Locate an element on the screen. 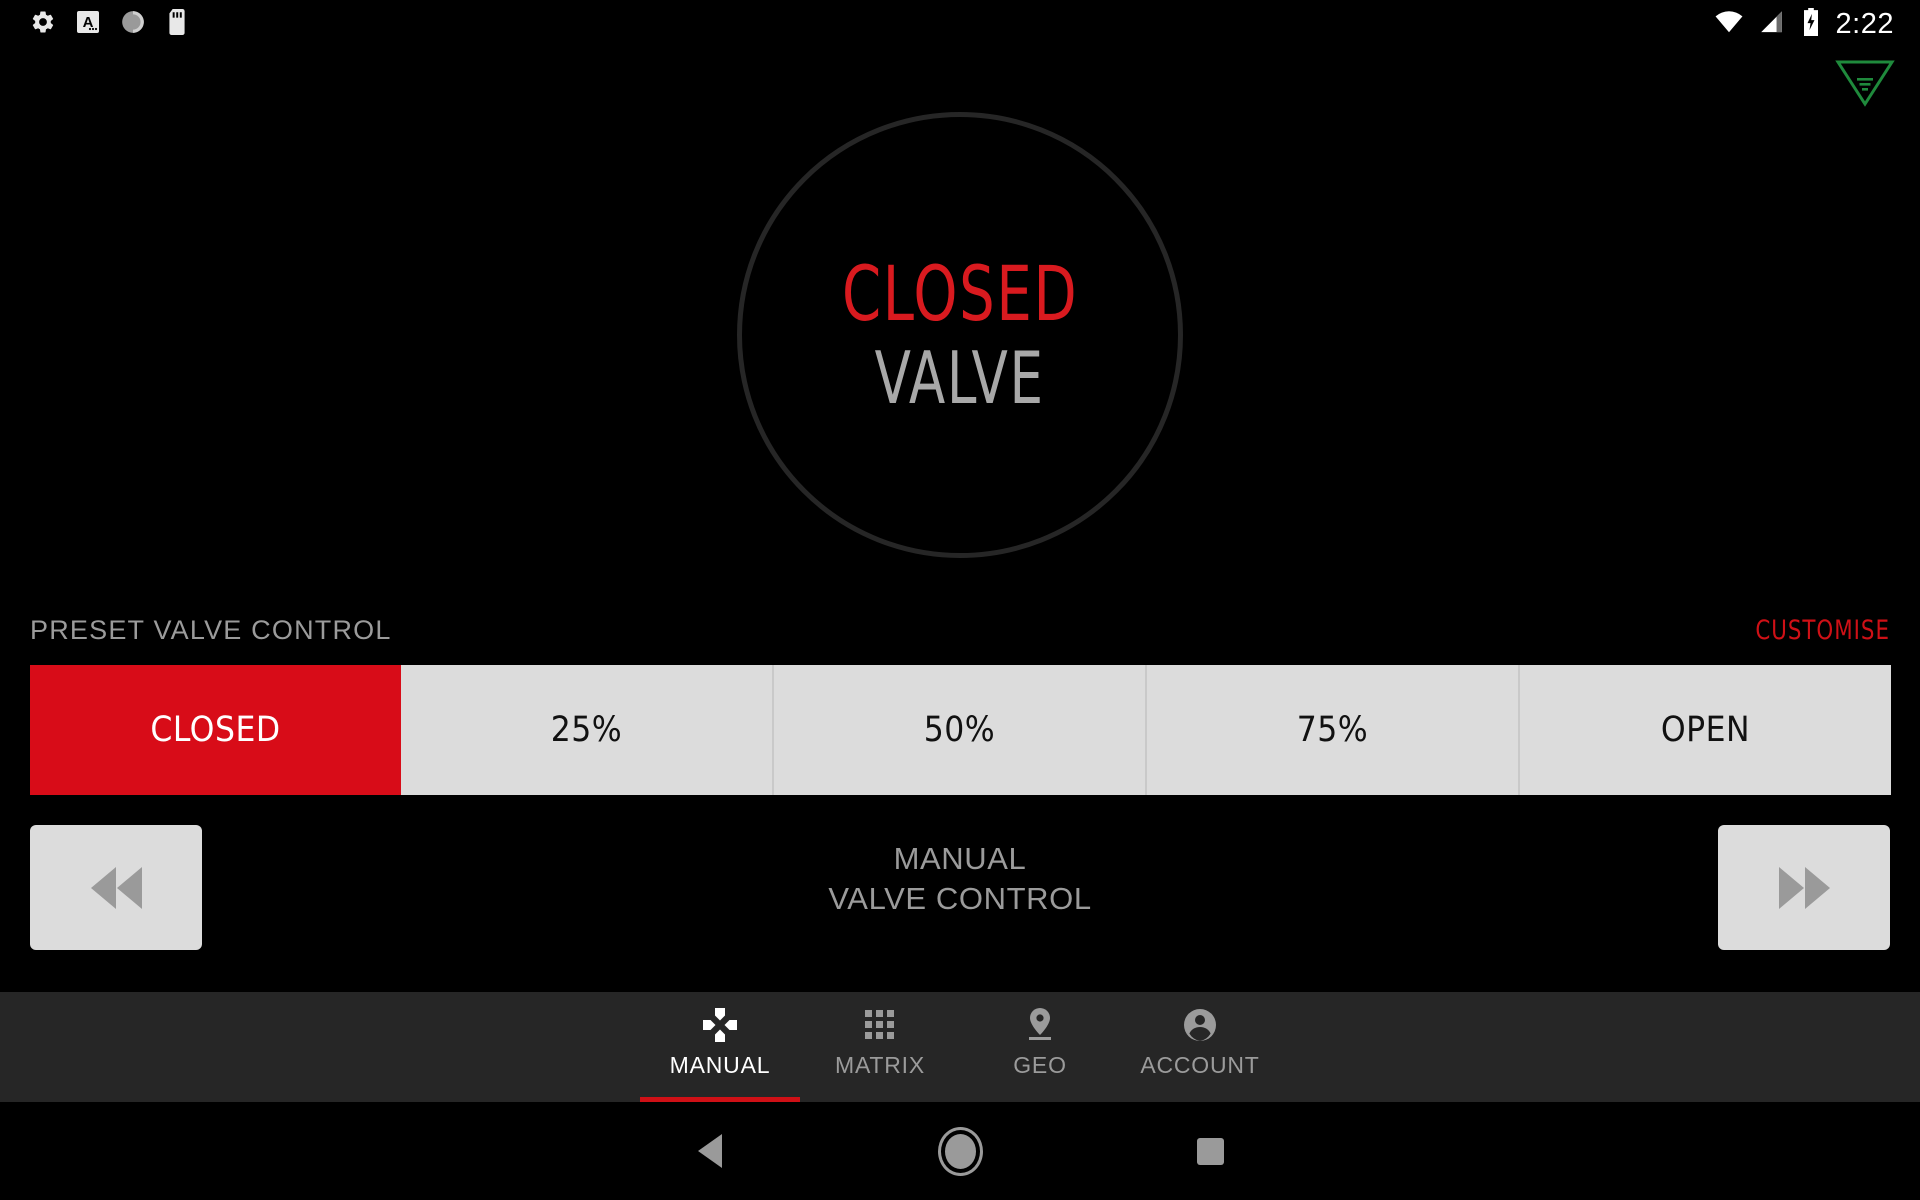 Image resolution: width=1920 pixels, height=1200 pixels. tab-account-label: ACCOUNT is located at coordinates (1200, 1065).